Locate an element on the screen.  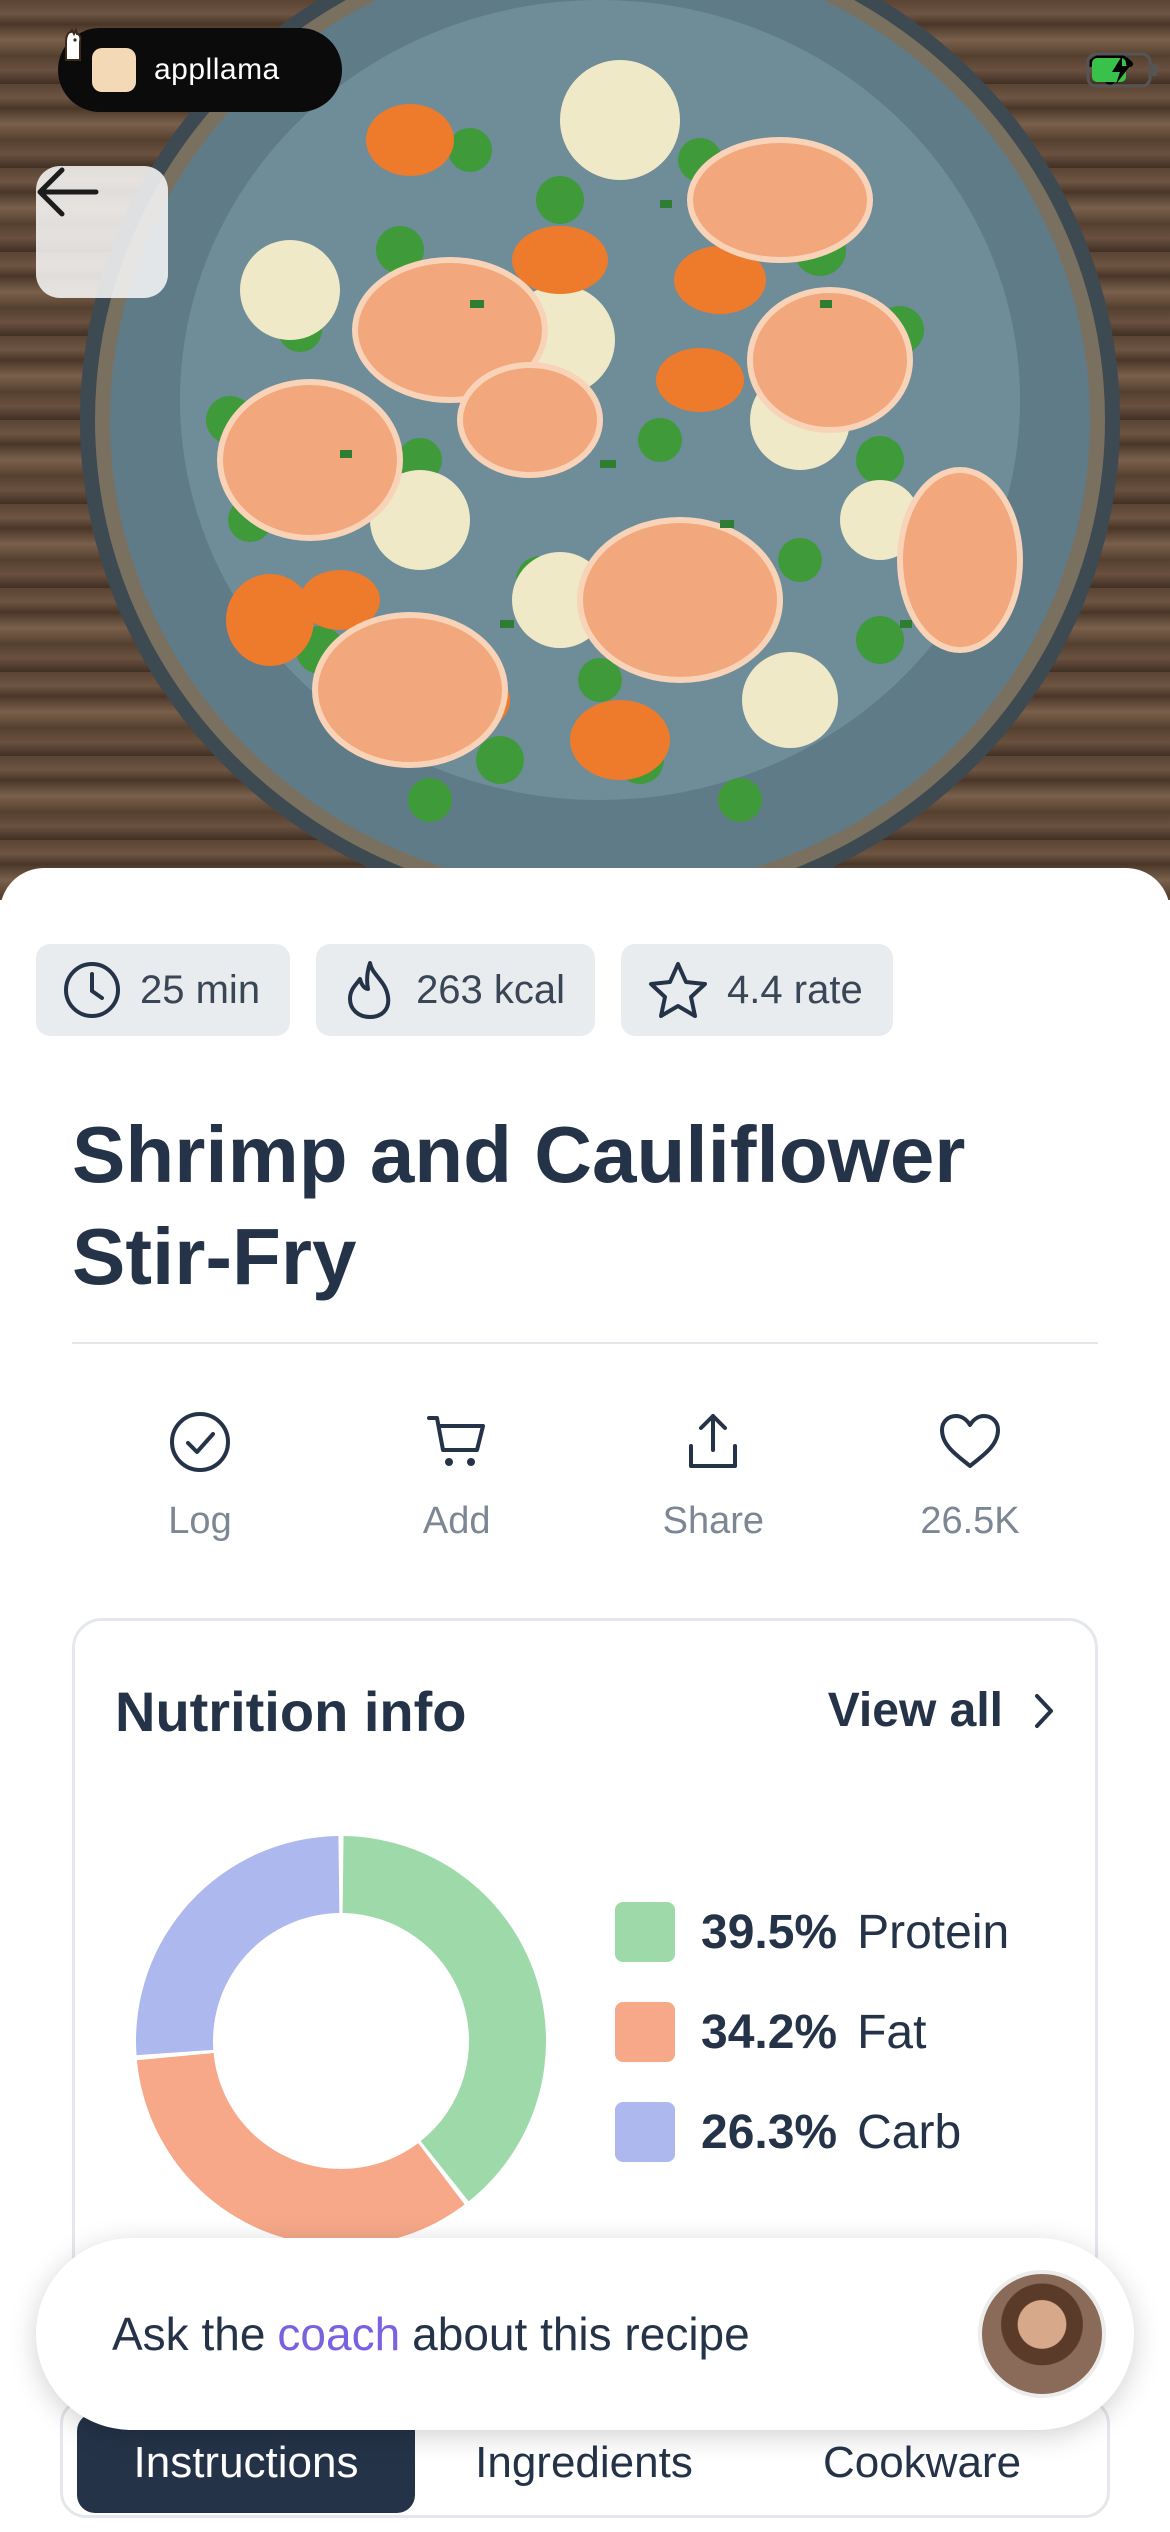
calories-label: 263 kcal is located at coordinates (491, 989).